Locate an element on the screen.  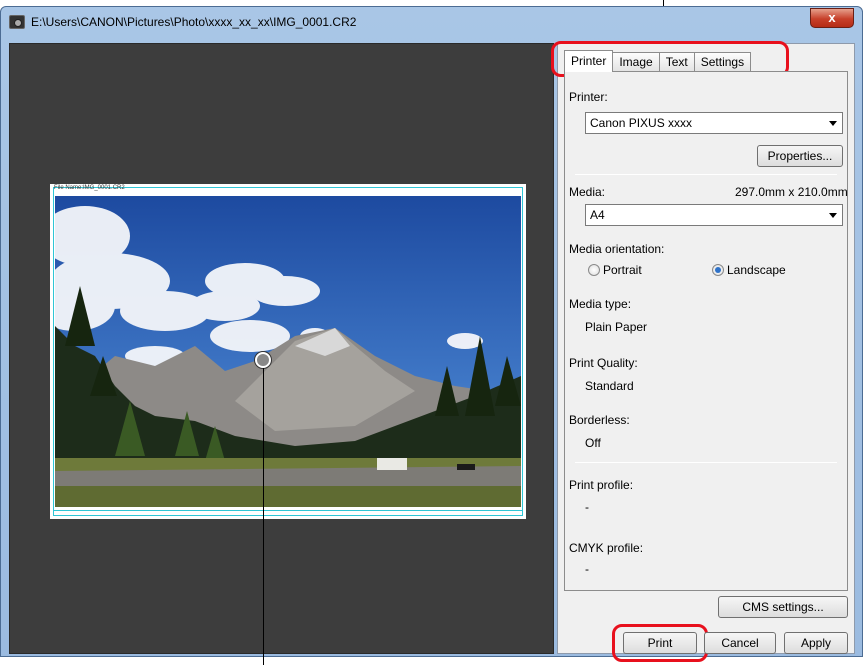
print-button: Print is located at coordinates (660, 643).